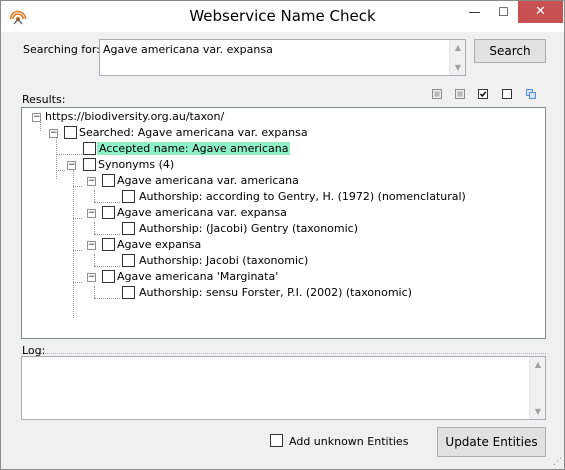  Describe the element at coordinates (510, 51) in the screenshot. I see `search-button: Search` at that location.